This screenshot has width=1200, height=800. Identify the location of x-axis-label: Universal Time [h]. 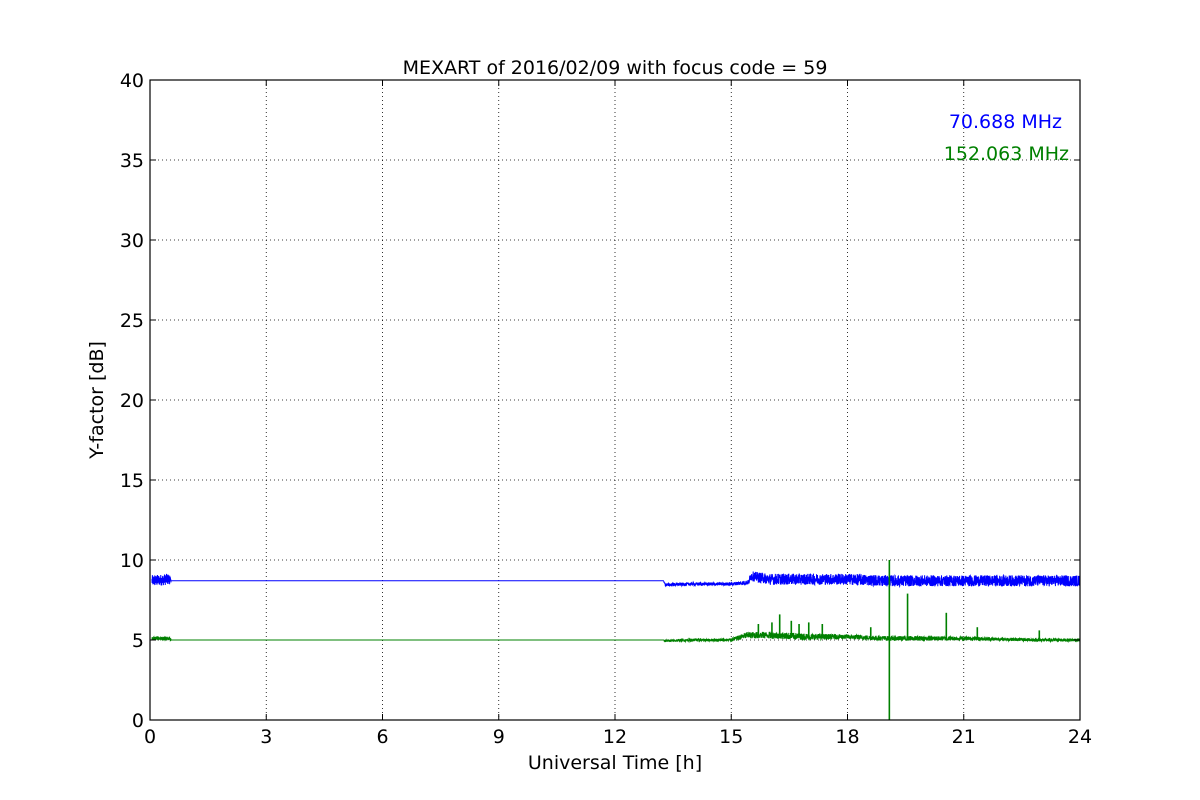
(615, 763).